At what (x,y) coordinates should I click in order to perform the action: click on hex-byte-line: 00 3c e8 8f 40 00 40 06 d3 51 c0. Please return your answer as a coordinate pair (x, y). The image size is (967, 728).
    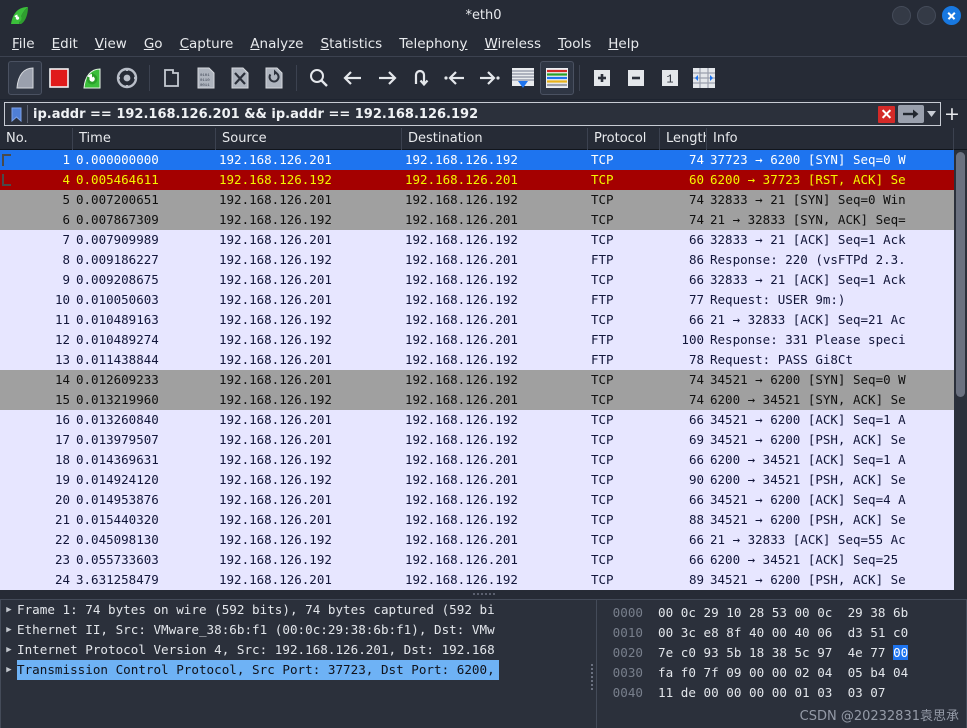
    Looking at the image, I should click on (783, 633).